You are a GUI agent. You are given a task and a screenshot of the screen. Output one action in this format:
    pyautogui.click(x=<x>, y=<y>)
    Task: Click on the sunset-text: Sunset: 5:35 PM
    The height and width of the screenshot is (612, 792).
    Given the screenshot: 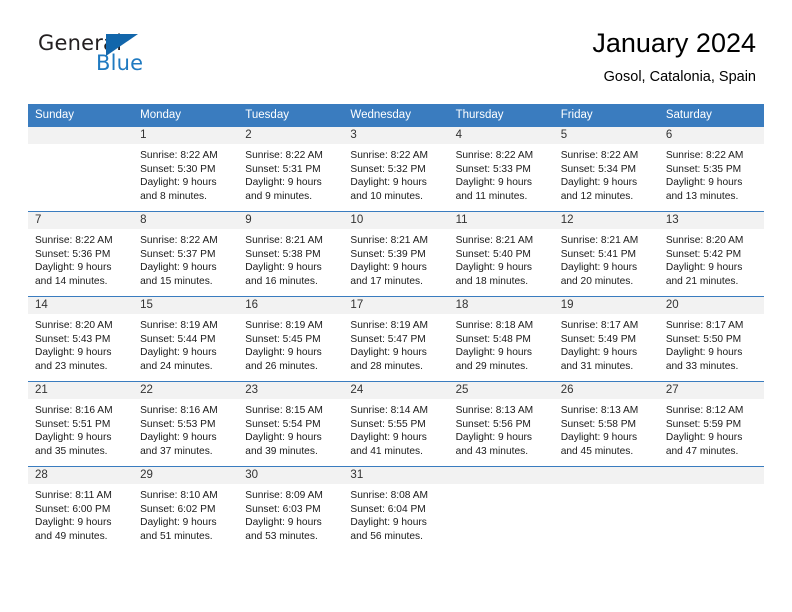 What is the action you would take?
    pyautogui.click(x=703, y=169)
    